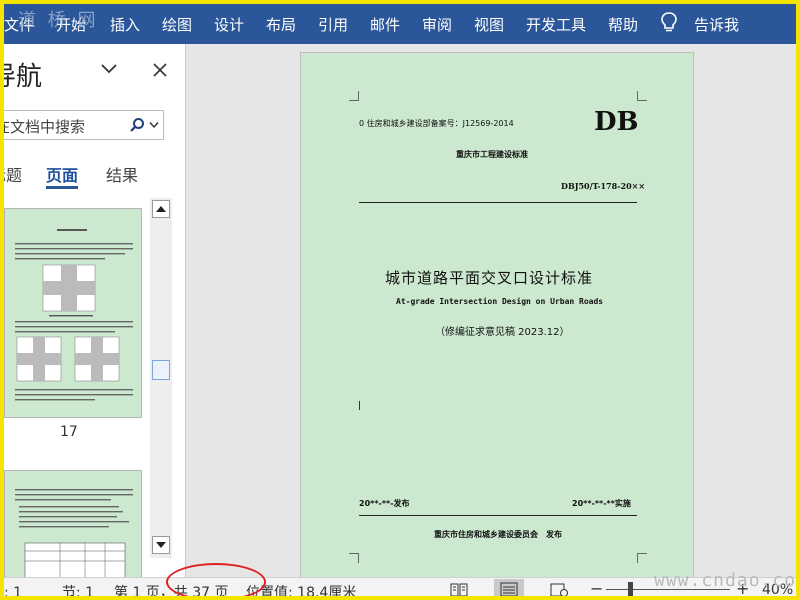  Describe the element at coordinates (78, 591) in the screenshot. I see `status-section: 节: 1` at that location.